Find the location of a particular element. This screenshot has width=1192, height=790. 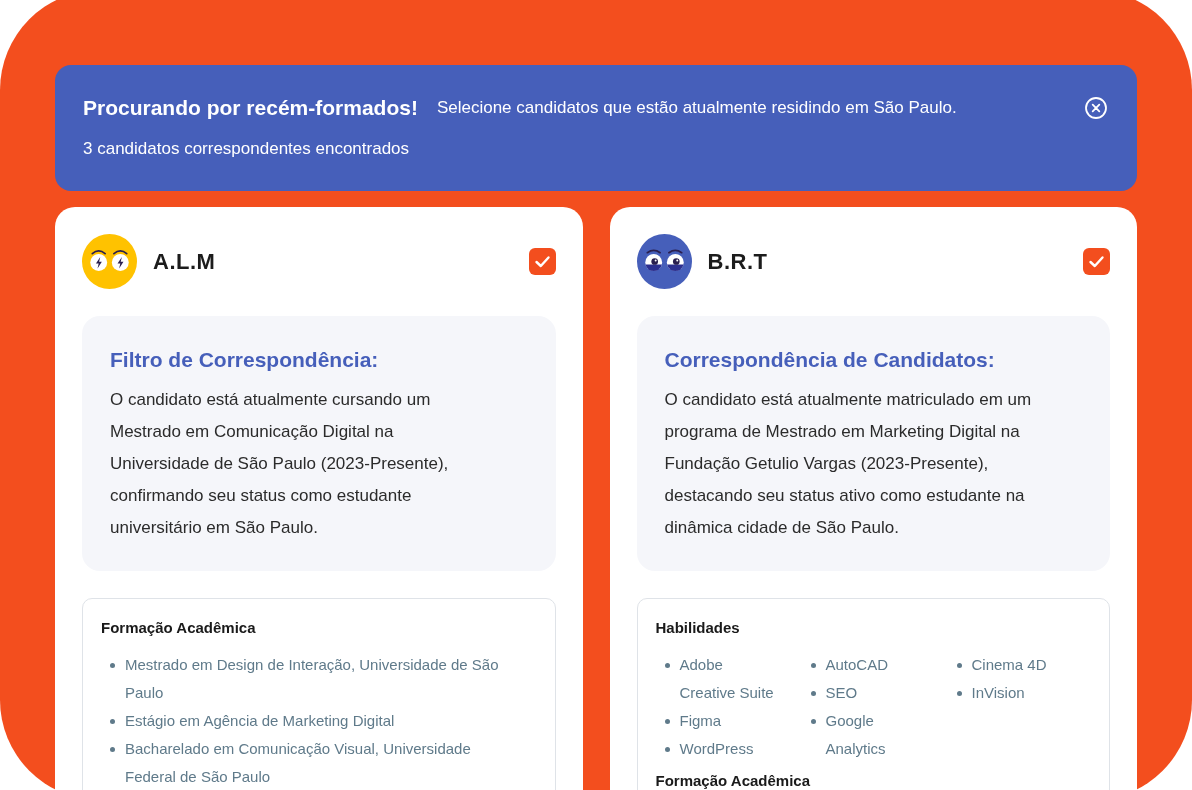

banner-title: Procurando por recém-formados! is located at coordinates (250, 108).